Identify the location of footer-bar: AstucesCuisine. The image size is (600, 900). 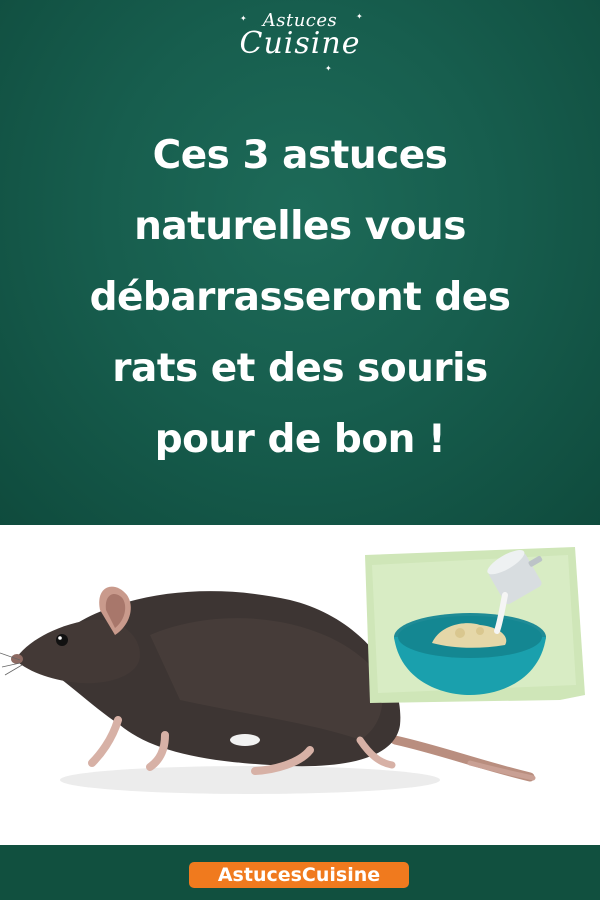
(300, 872).